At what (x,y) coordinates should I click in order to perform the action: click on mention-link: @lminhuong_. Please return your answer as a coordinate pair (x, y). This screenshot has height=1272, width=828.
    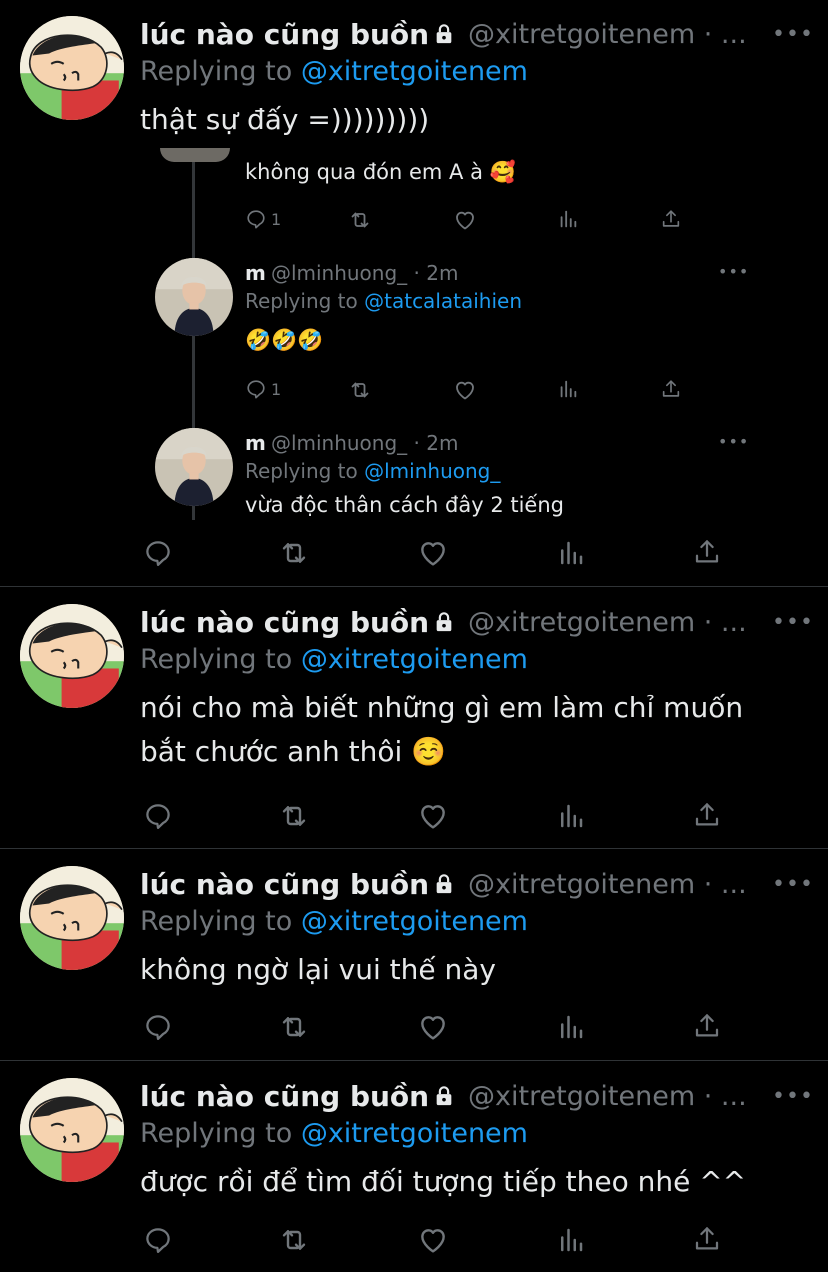
    Looking at the image, I should click on (432, 471).